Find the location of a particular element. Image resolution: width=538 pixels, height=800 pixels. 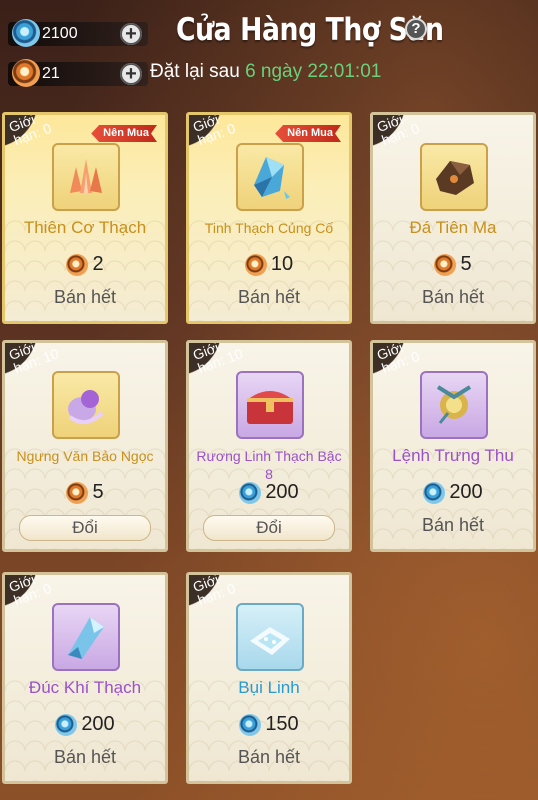

price-value: 2 is located at coordinates (98, 264).